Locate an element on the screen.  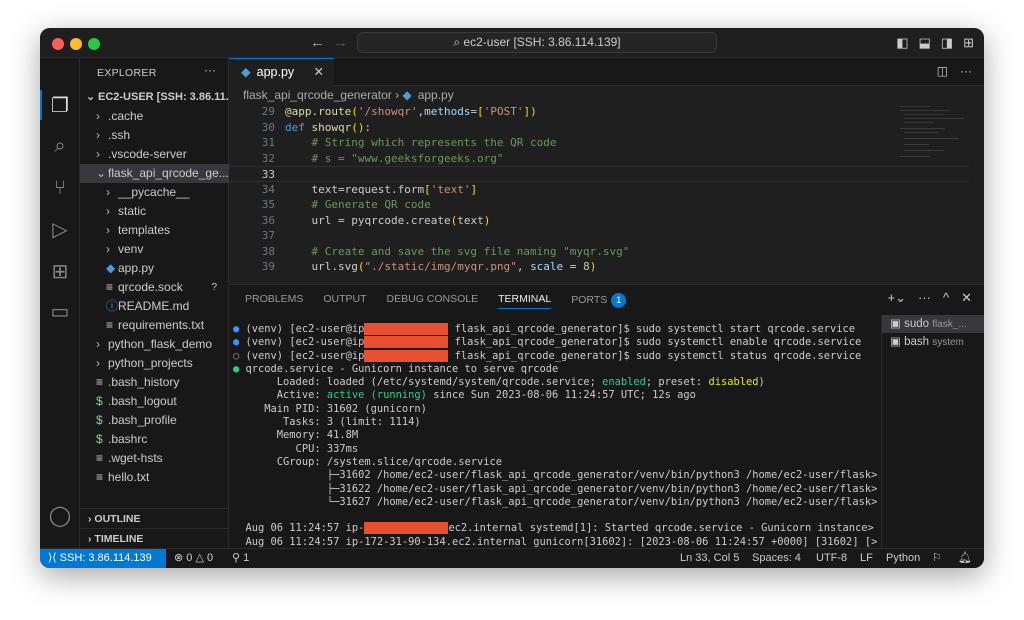
maximize-window-button is located at coordinates (94, 44).